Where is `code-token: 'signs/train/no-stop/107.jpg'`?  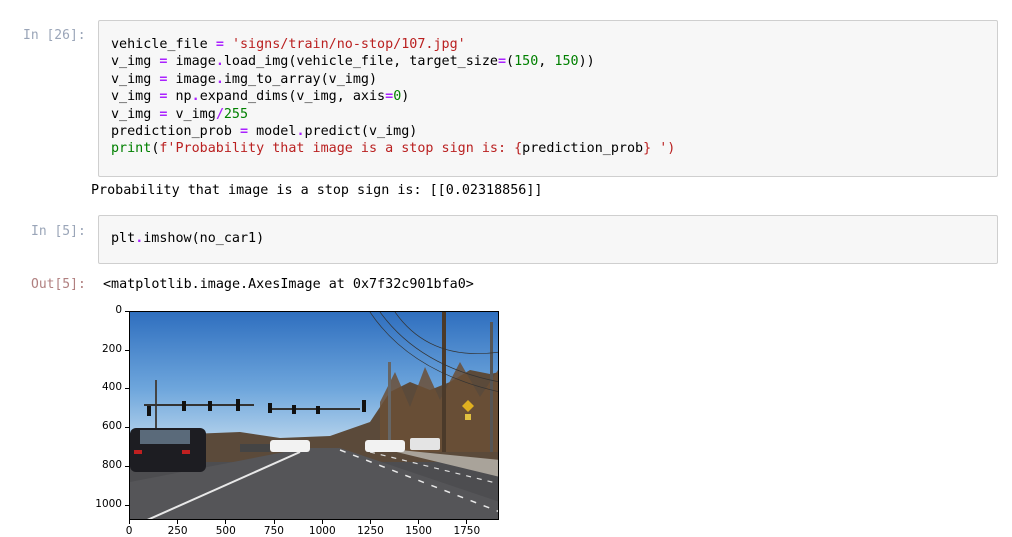 code-token: 'signs/train/no-stop/107.jpg' is located at coordinates (348, 44).